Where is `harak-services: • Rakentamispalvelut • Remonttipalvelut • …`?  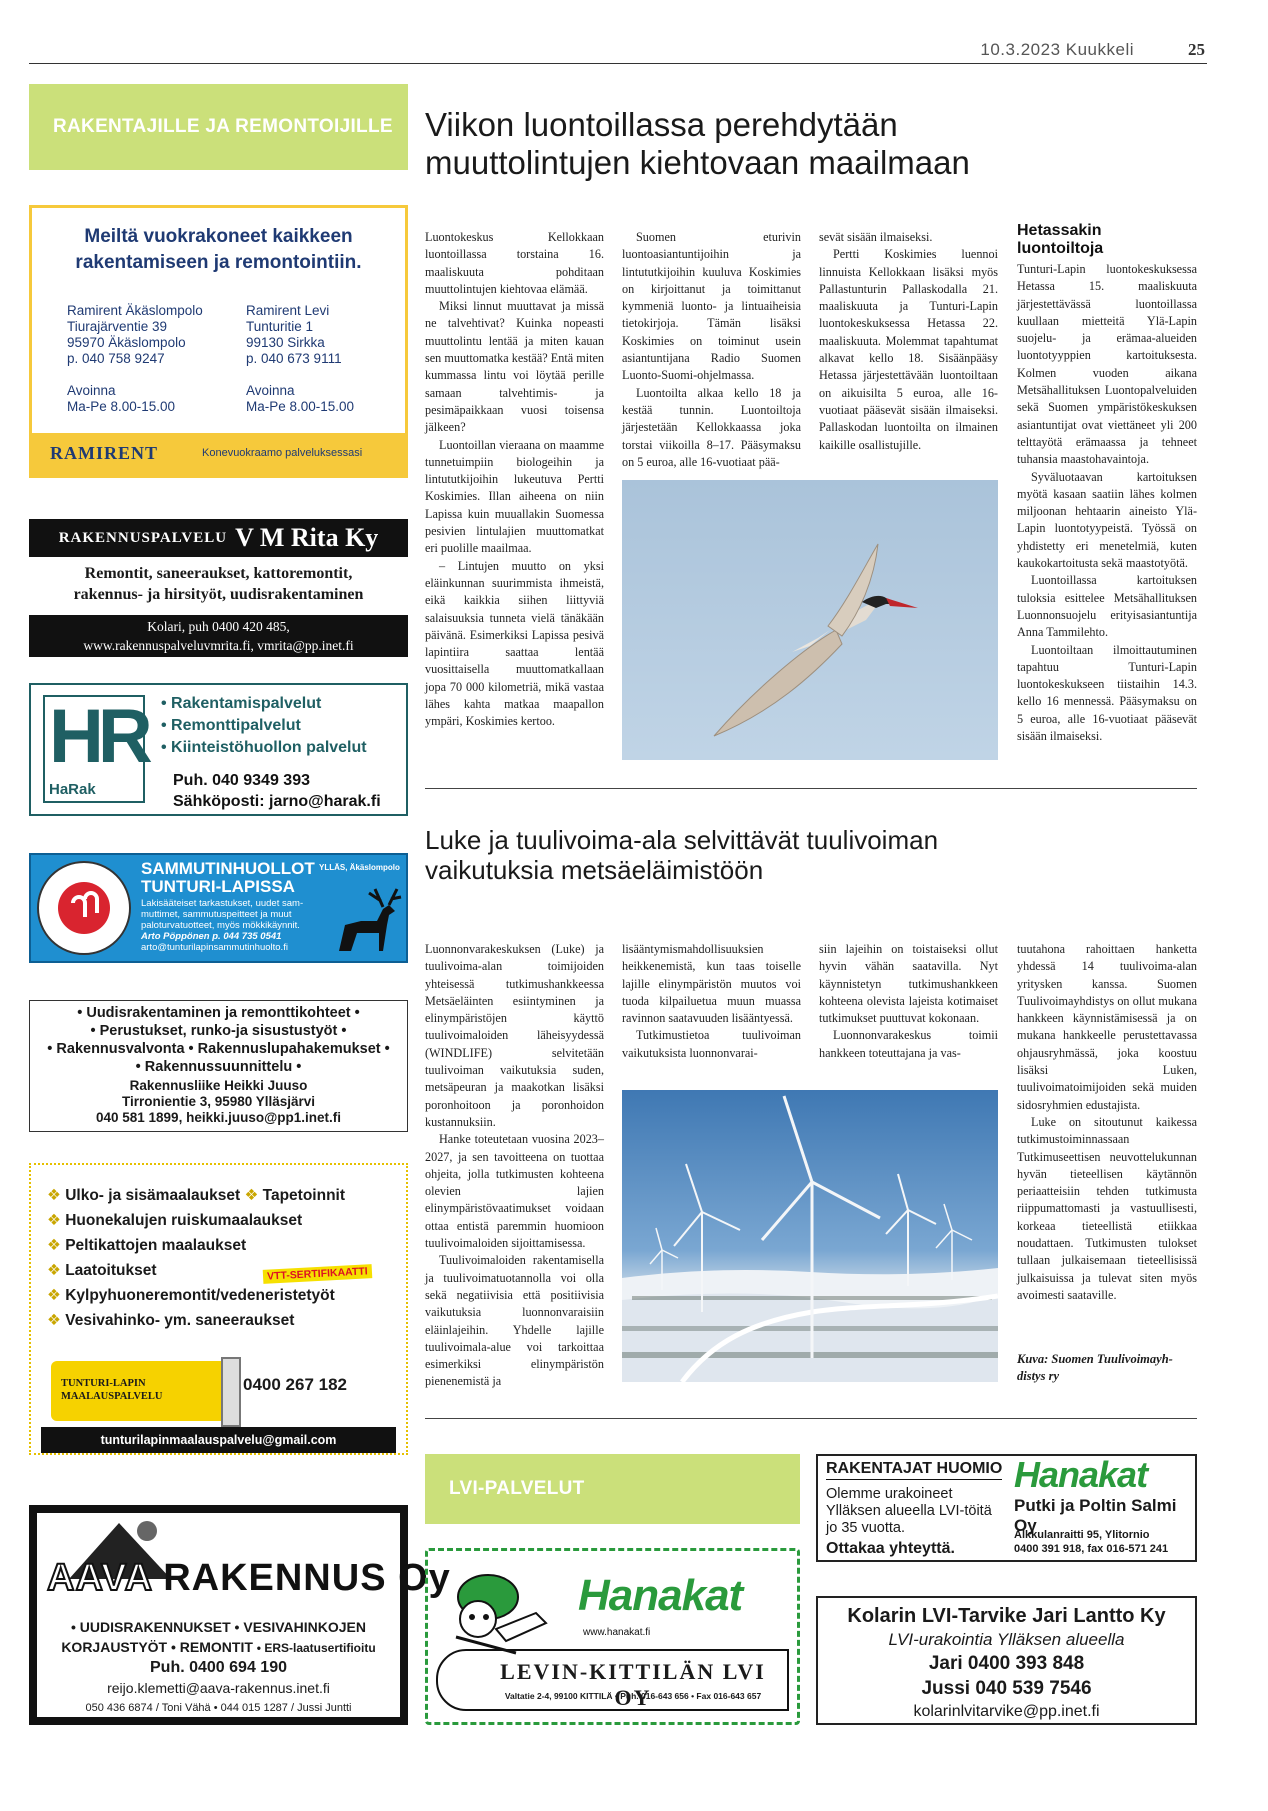 harak-services: • Rakentamispalvelut • Remonttipalvelut • … is located at coordinates (264, 725).